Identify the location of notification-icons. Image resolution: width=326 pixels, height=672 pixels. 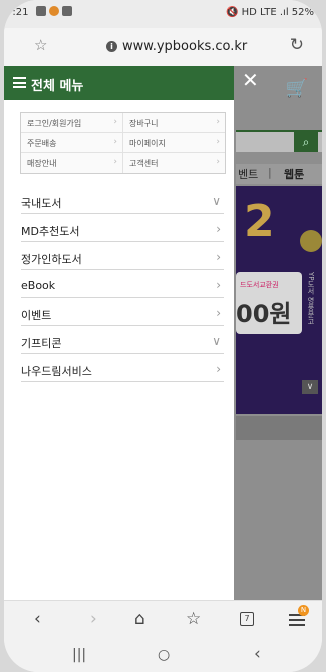
(54, 11).